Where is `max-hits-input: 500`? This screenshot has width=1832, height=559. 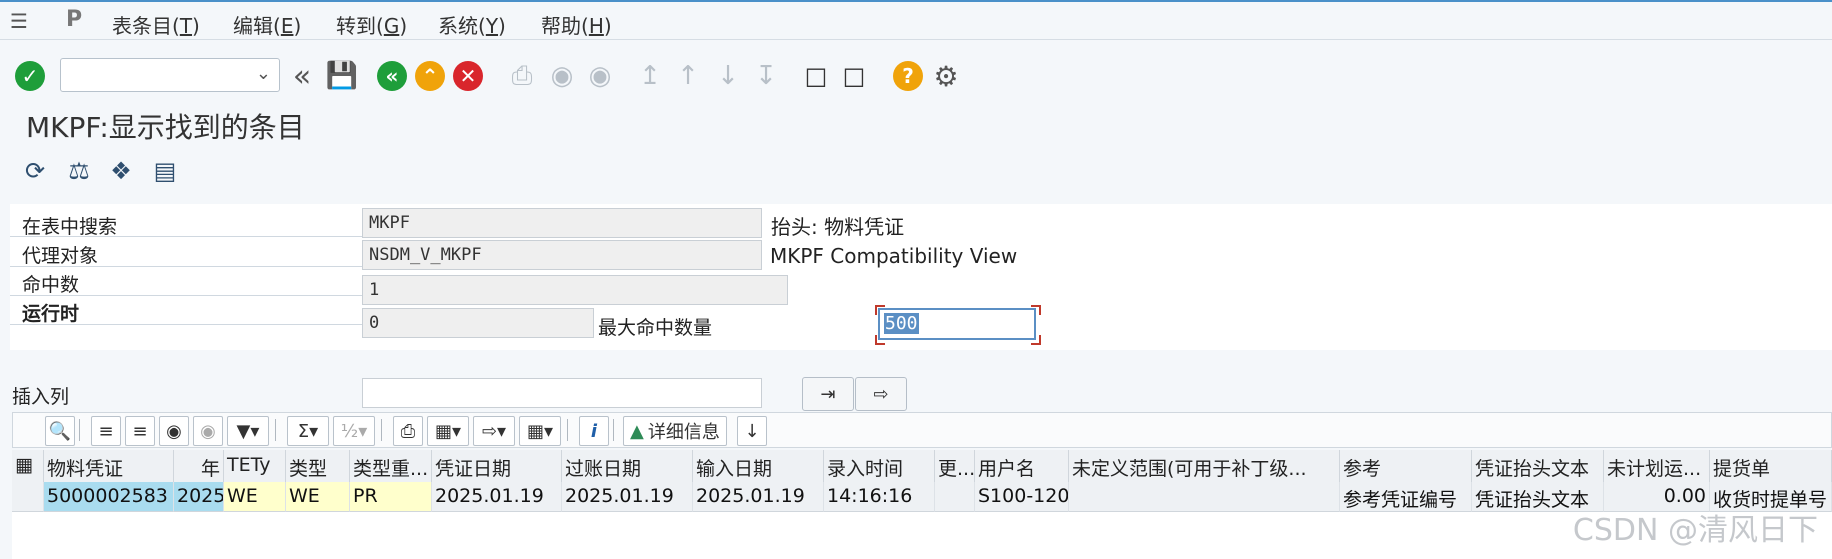
max-hits-input: 500 is located at coordinates (957, 324).